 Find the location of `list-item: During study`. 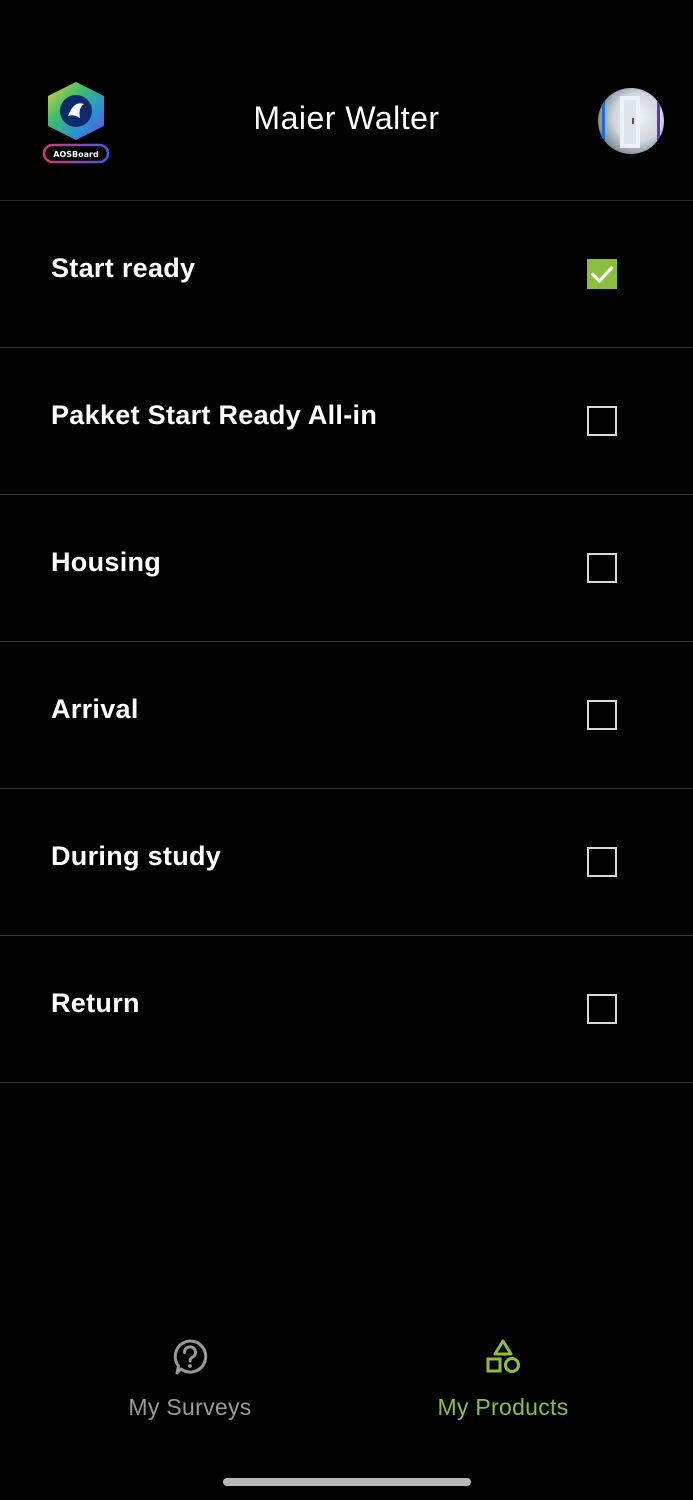

list-item: During study is located at coordinates (346, 862).